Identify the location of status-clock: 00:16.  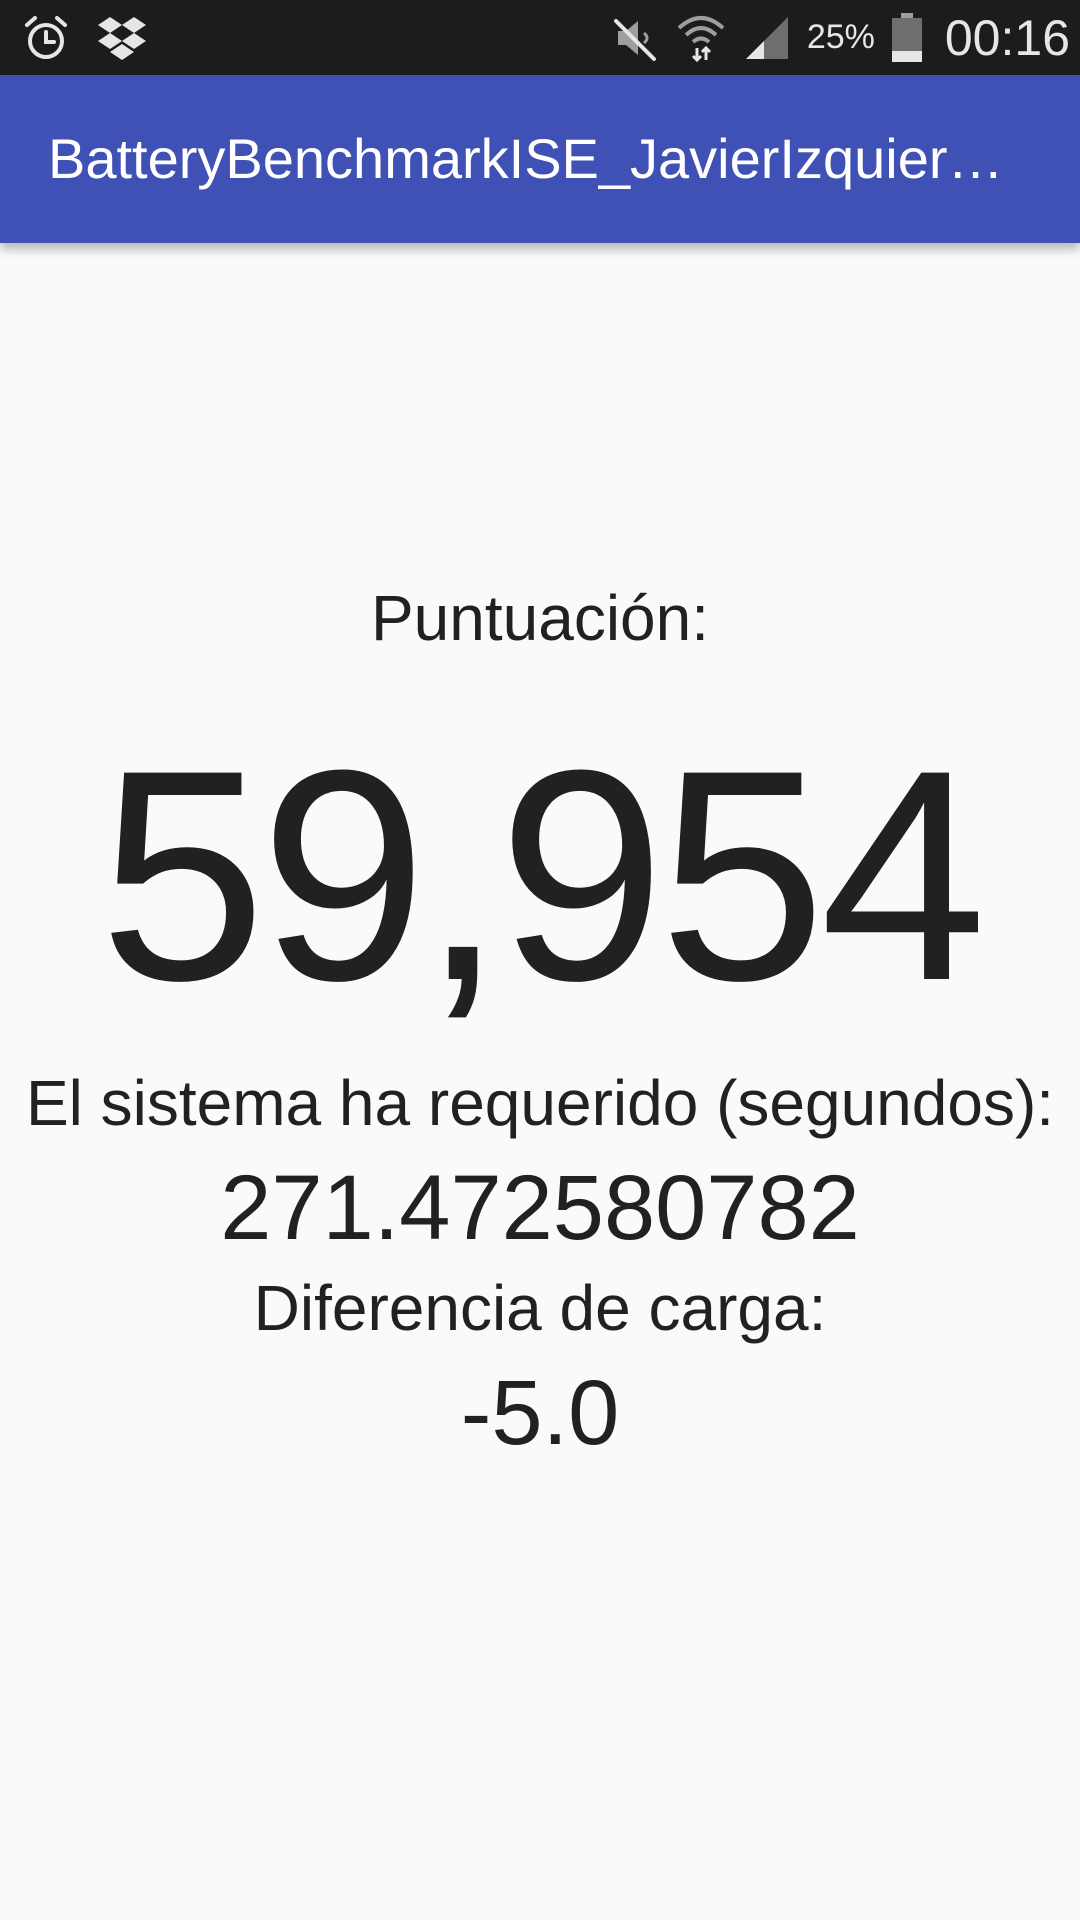
(1007, 37).